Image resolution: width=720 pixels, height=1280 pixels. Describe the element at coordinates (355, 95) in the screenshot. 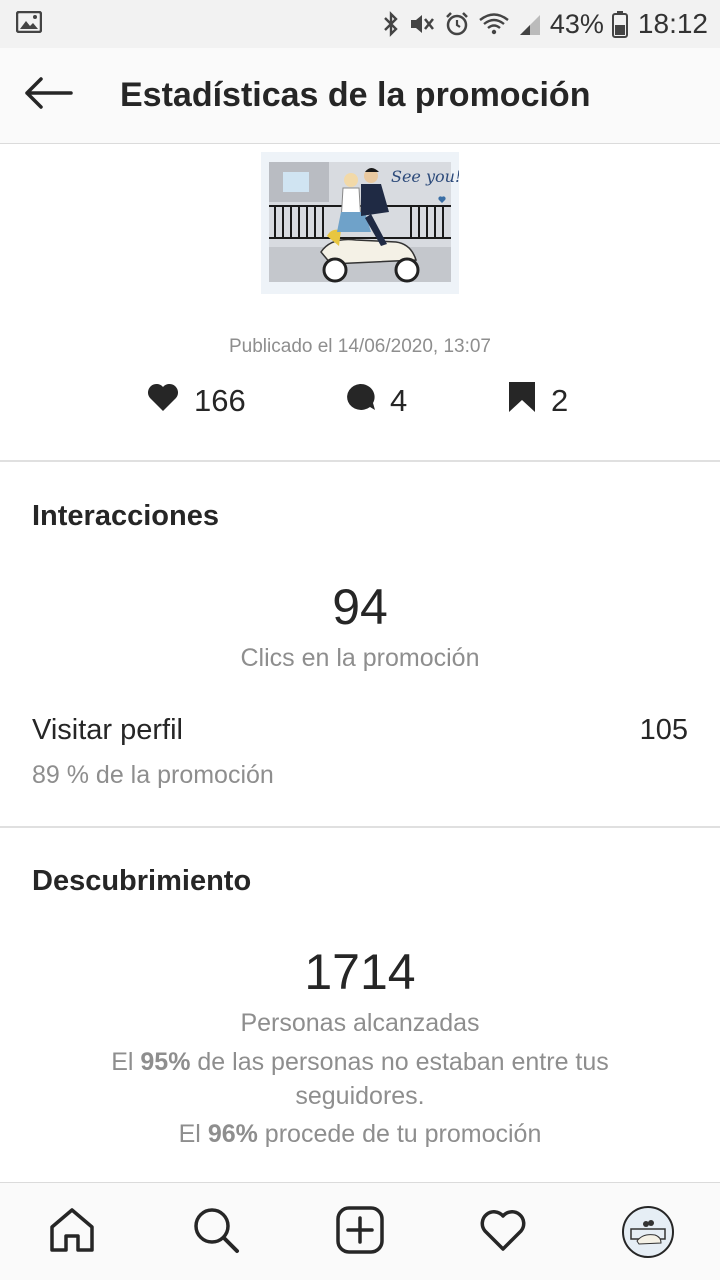

I see `page-title: Estadísticas de la promoción` at that location.